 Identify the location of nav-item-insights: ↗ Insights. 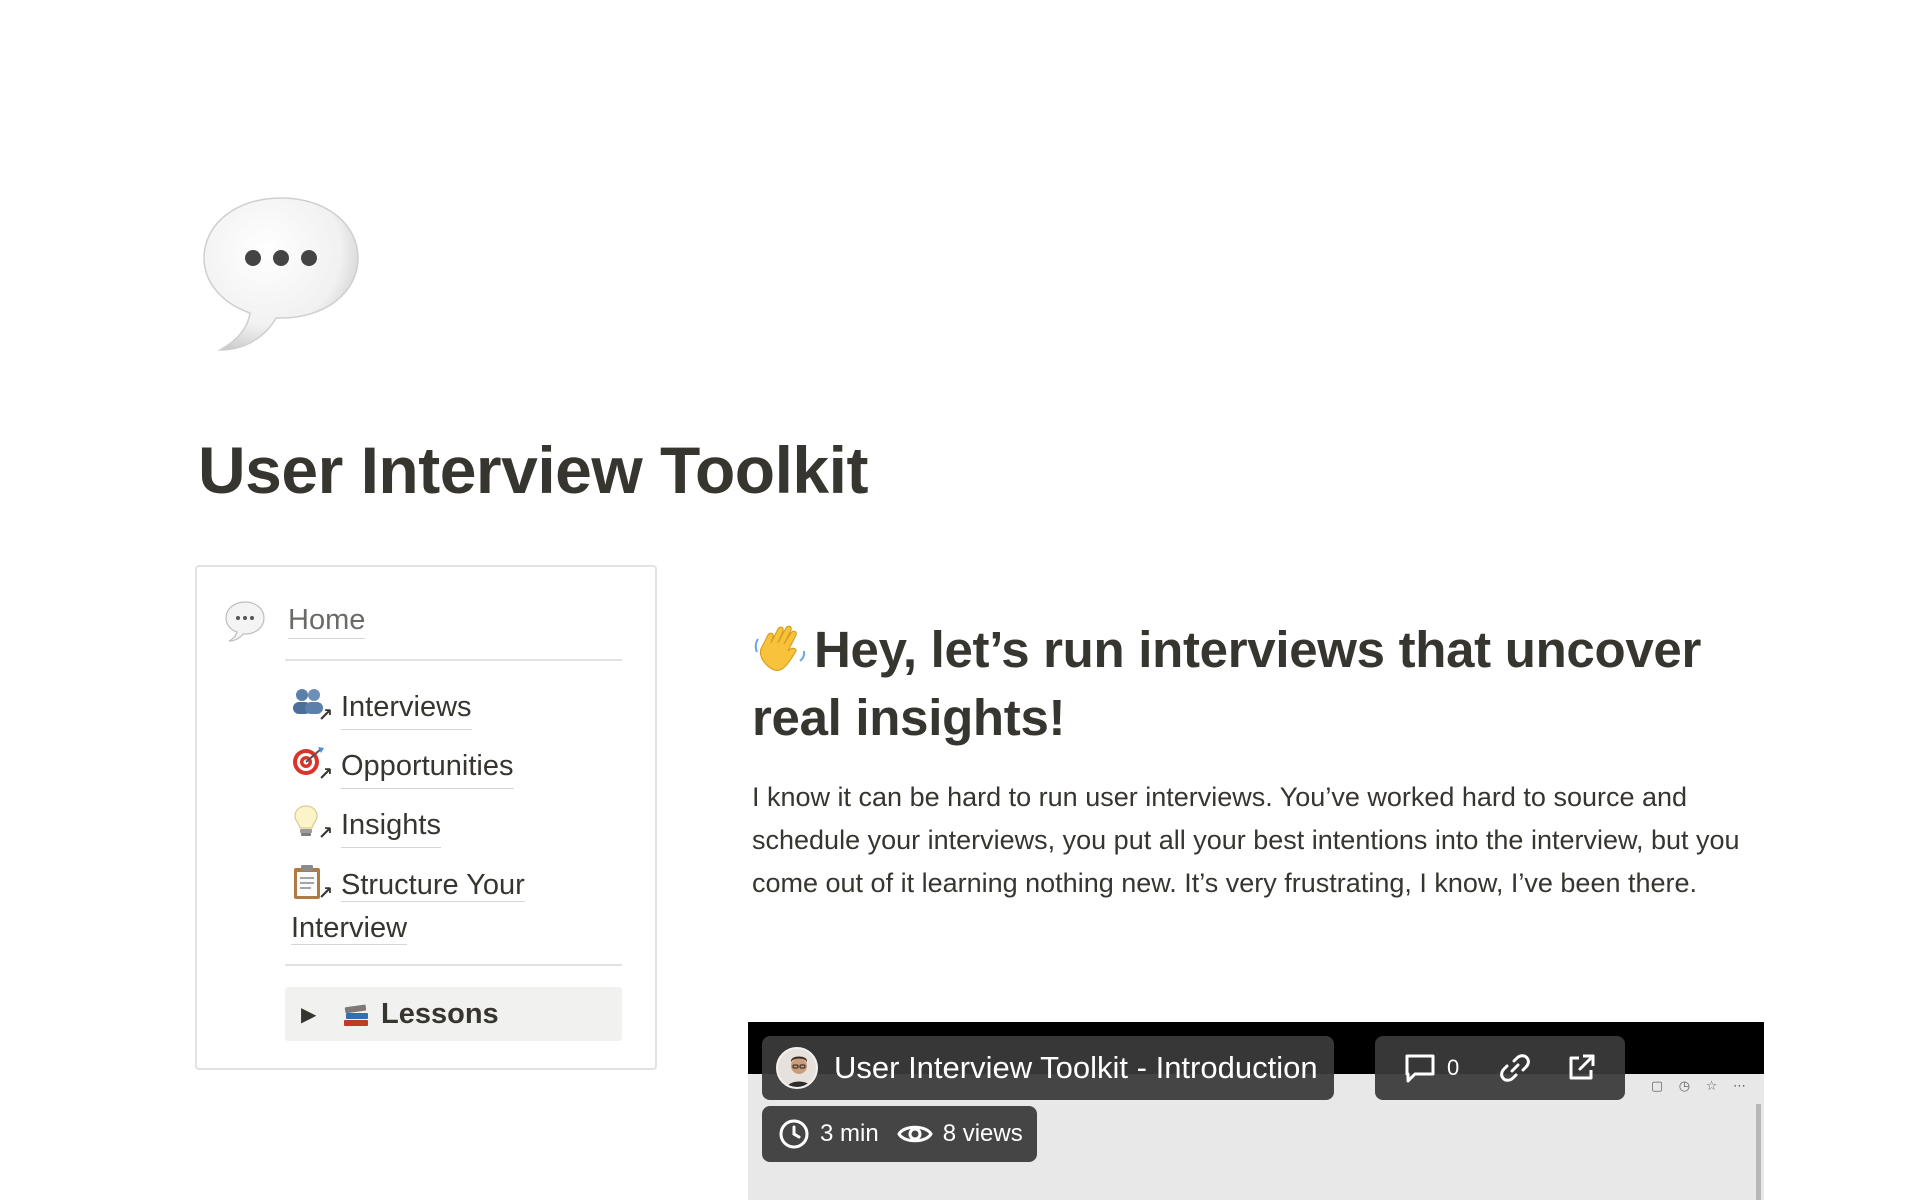
(366, 826).